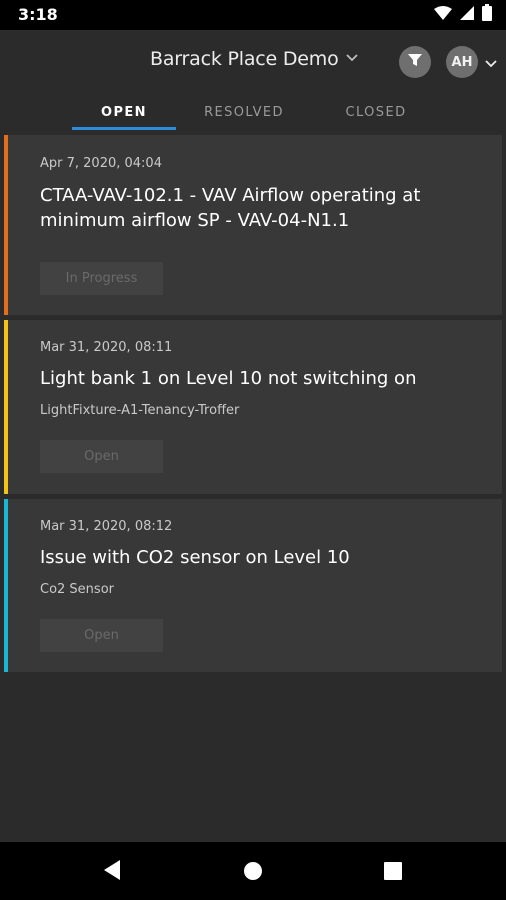  Describe the element at coordinates (77, 589) in the screenshot. I see `issue-asset: Co2 Sensor` at that location.